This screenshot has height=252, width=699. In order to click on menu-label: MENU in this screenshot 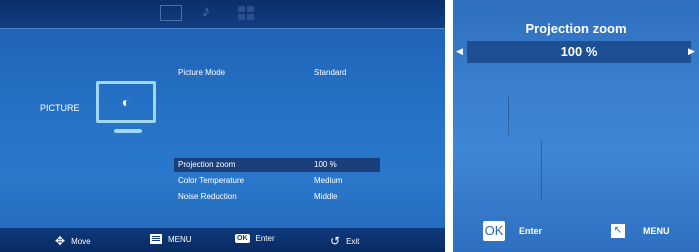, I will do `click(656, 231)`.